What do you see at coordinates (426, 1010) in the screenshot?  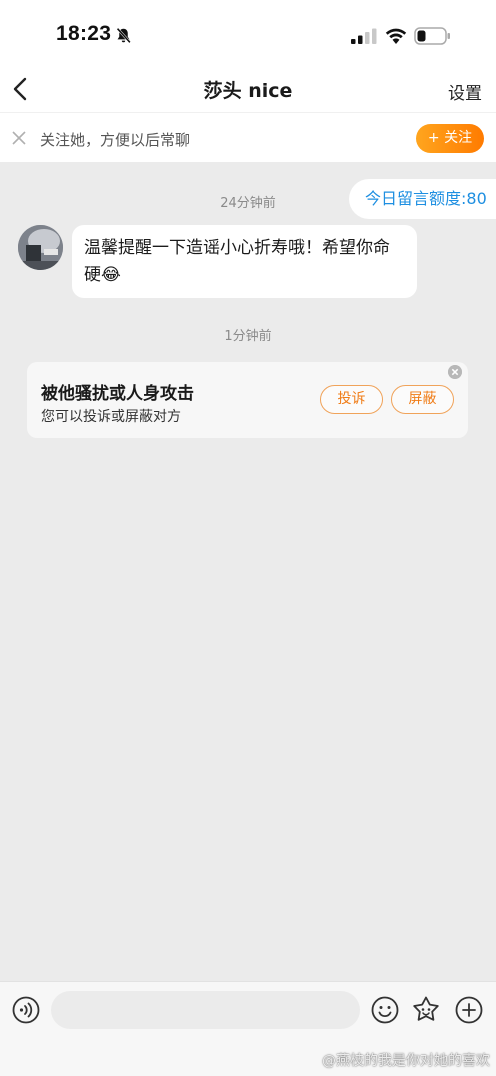 I see `sticker-icon` at bounding box center [426, 1010].